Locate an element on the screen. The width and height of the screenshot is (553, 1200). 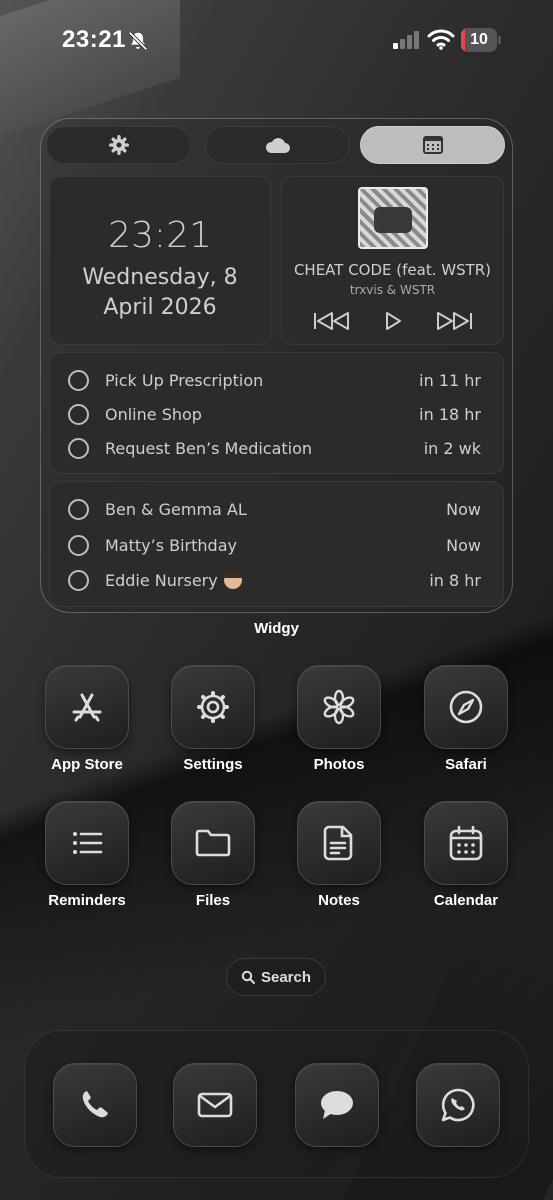
settings-app is located at coordinates (213, 707).